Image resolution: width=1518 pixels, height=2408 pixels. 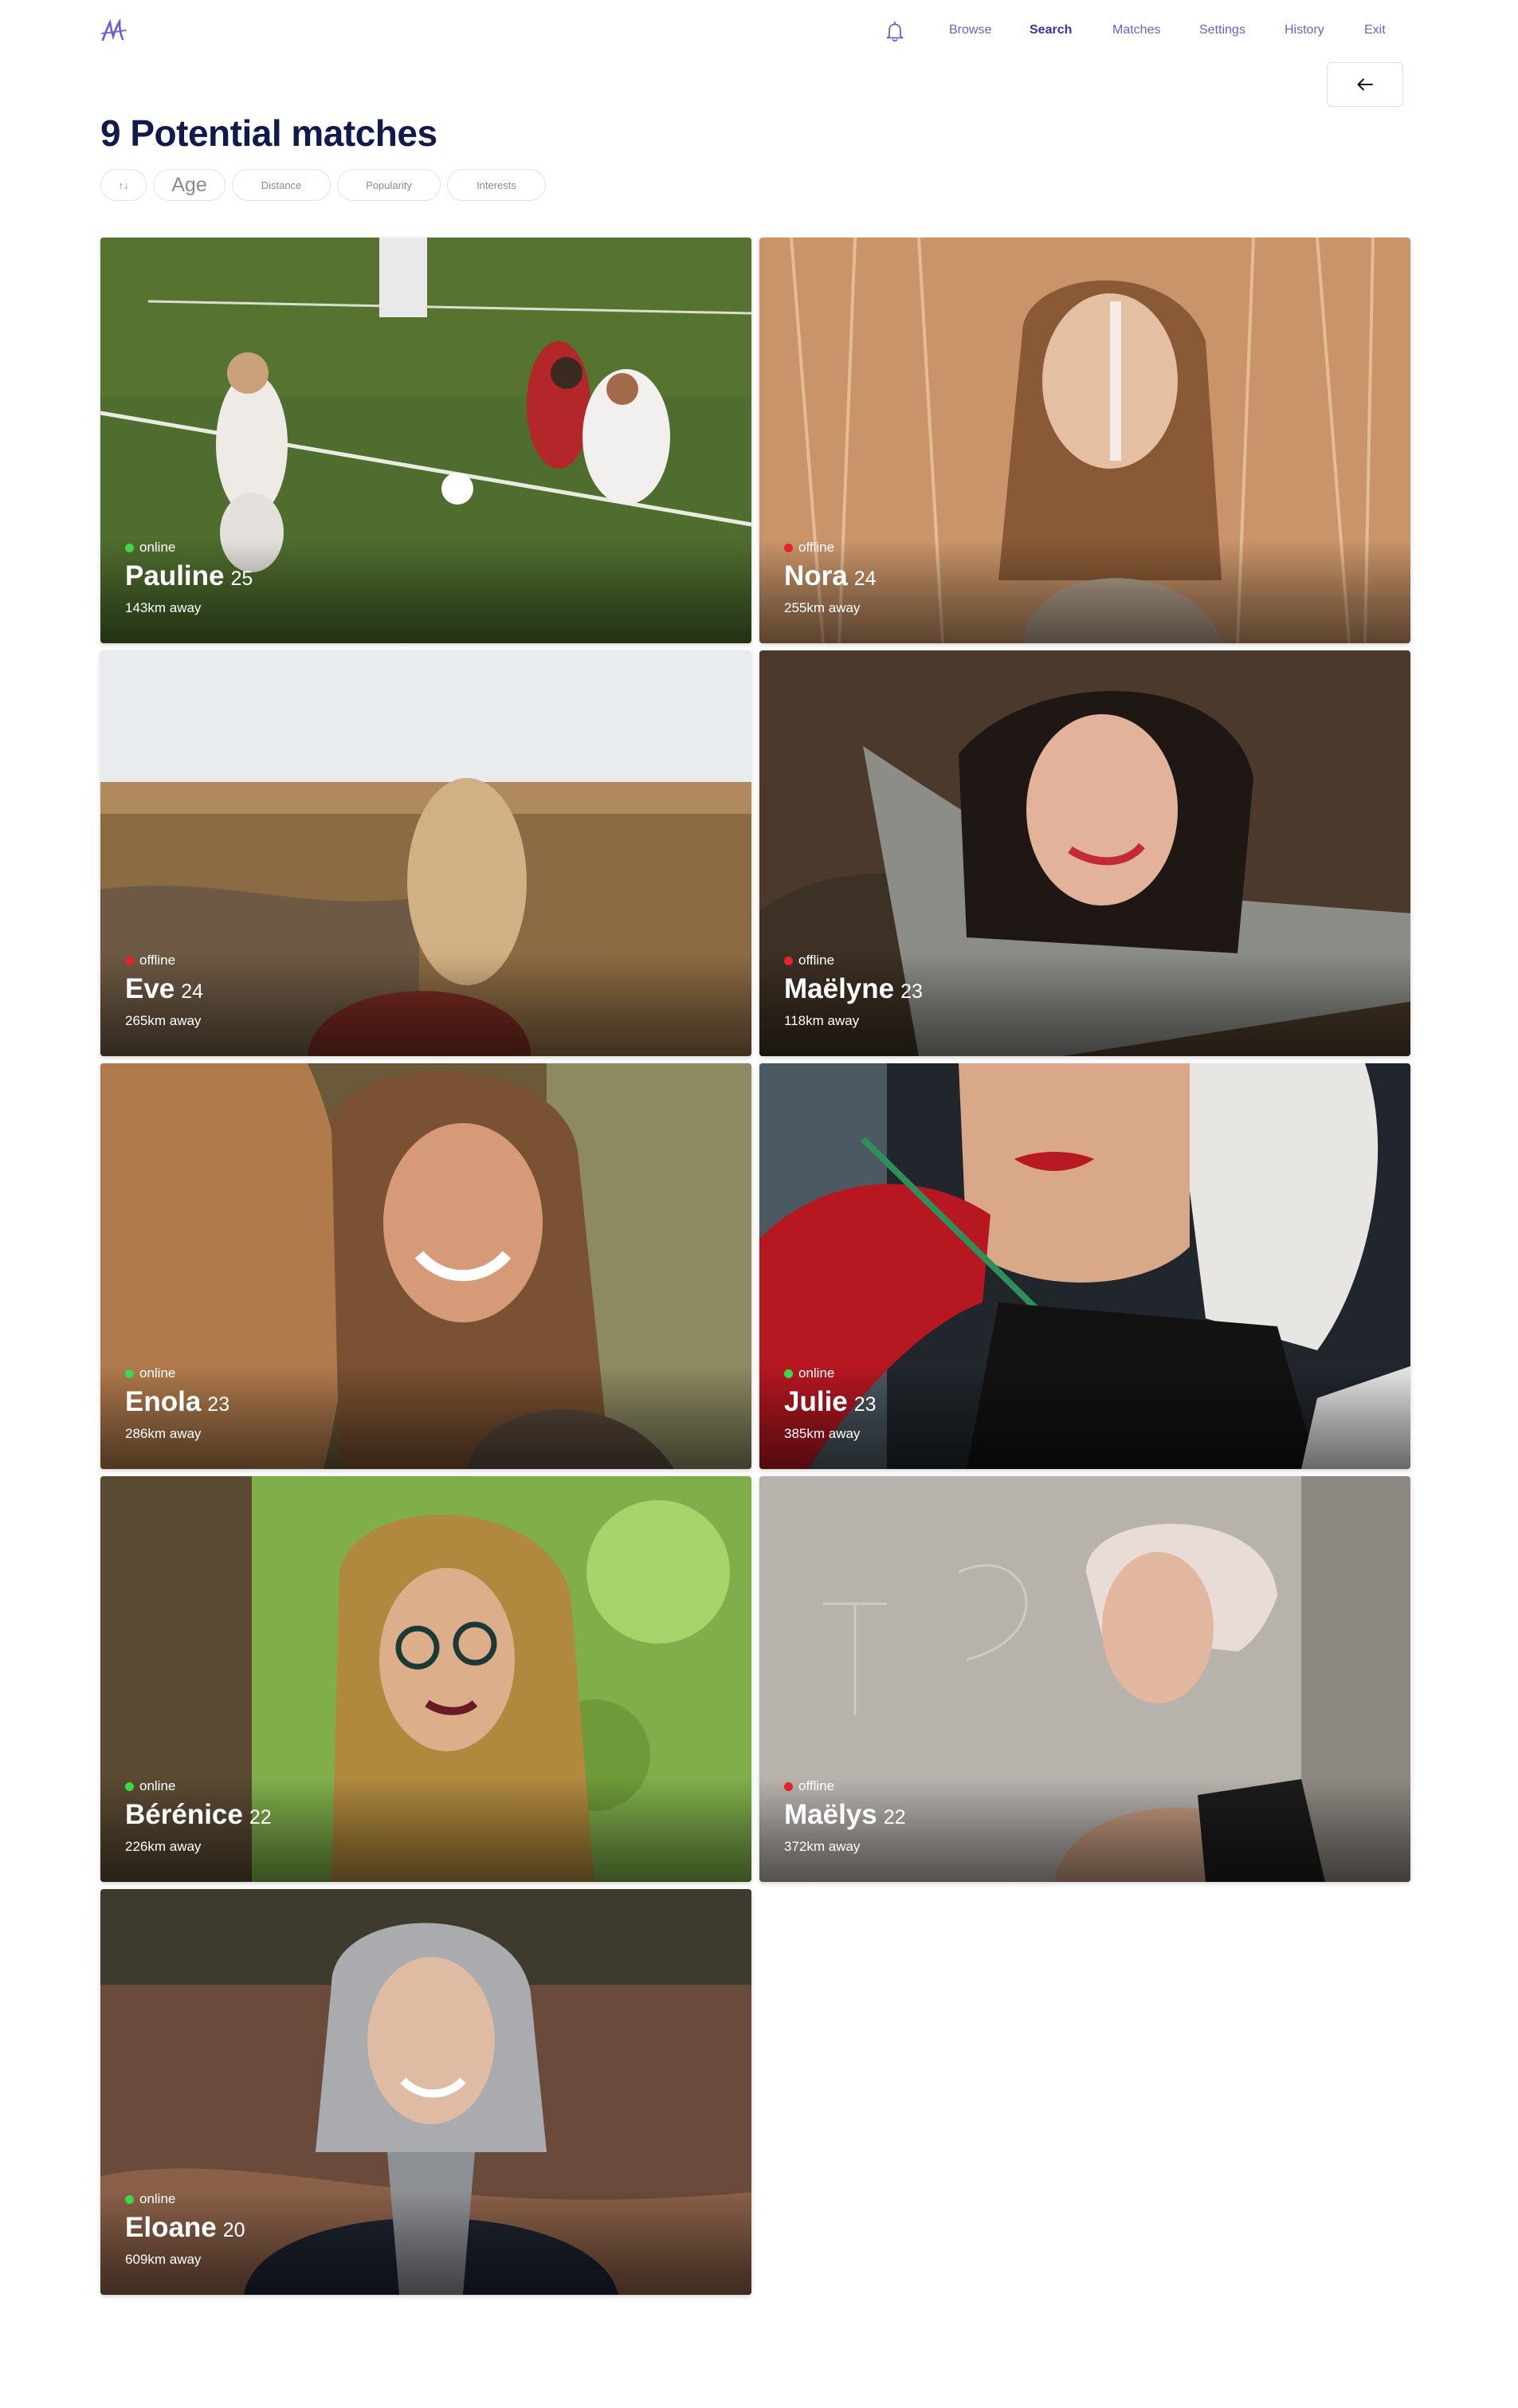 What do you see at coordinates (1304, 30) in the screenshot?
I see `nav-history: History` at bounding box center [1304, 30].